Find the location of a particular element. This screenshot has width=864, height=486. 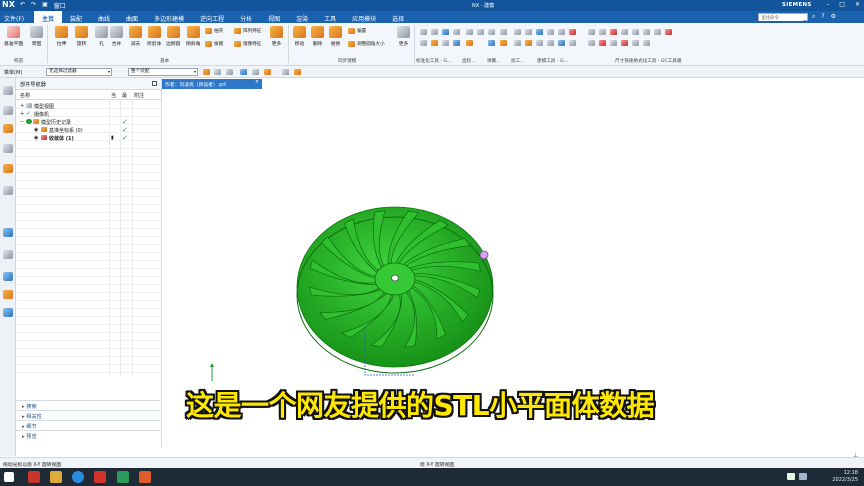

undo-icon: ↶ is located at coordinates (22, 5).